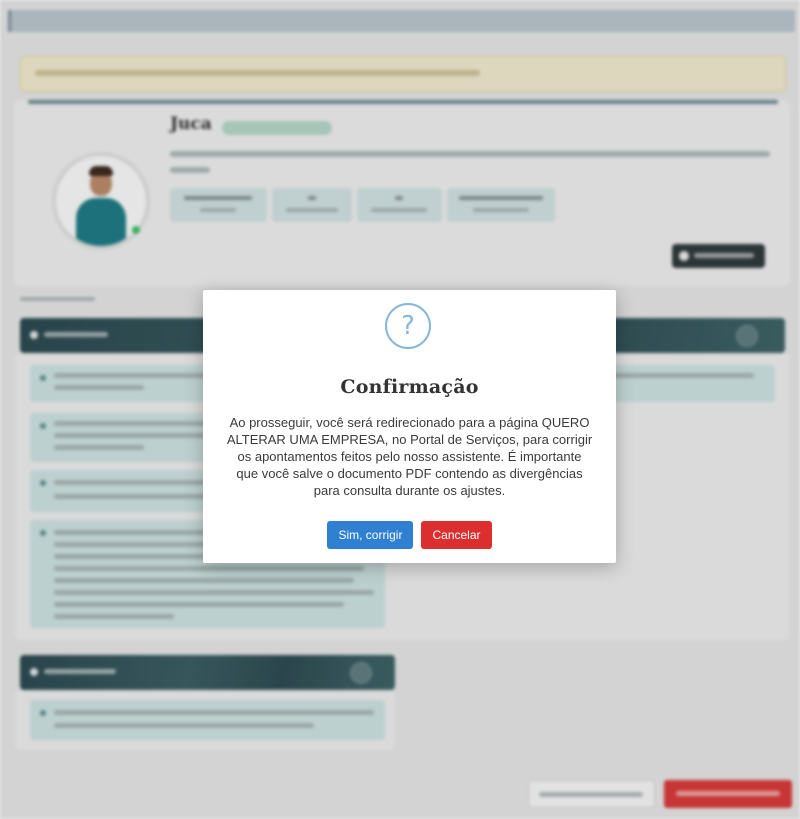 This screenshot has width=800, height=819. I want to click on question-mark-icon: ?, so click(408, 326).